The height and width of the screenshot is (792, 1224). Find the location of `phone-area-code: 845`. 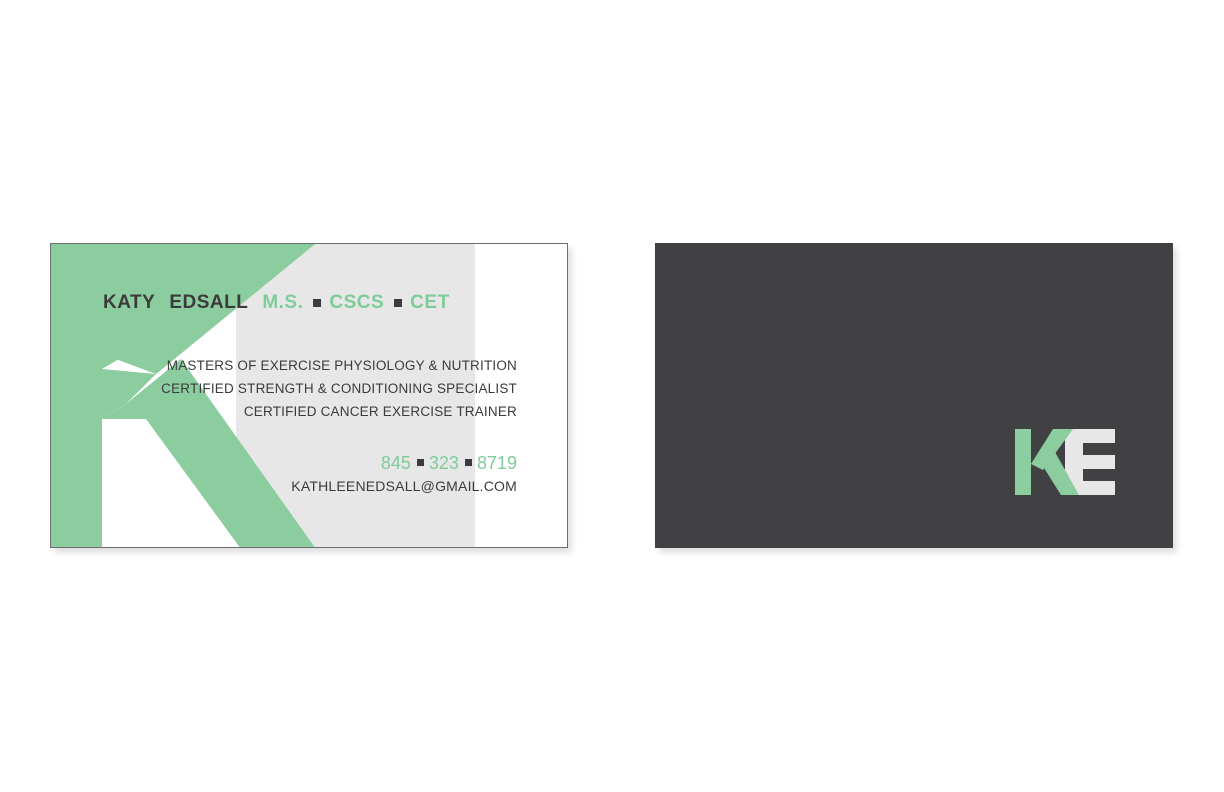

phone-area-code: 845 is located at coordinates (395, 463).